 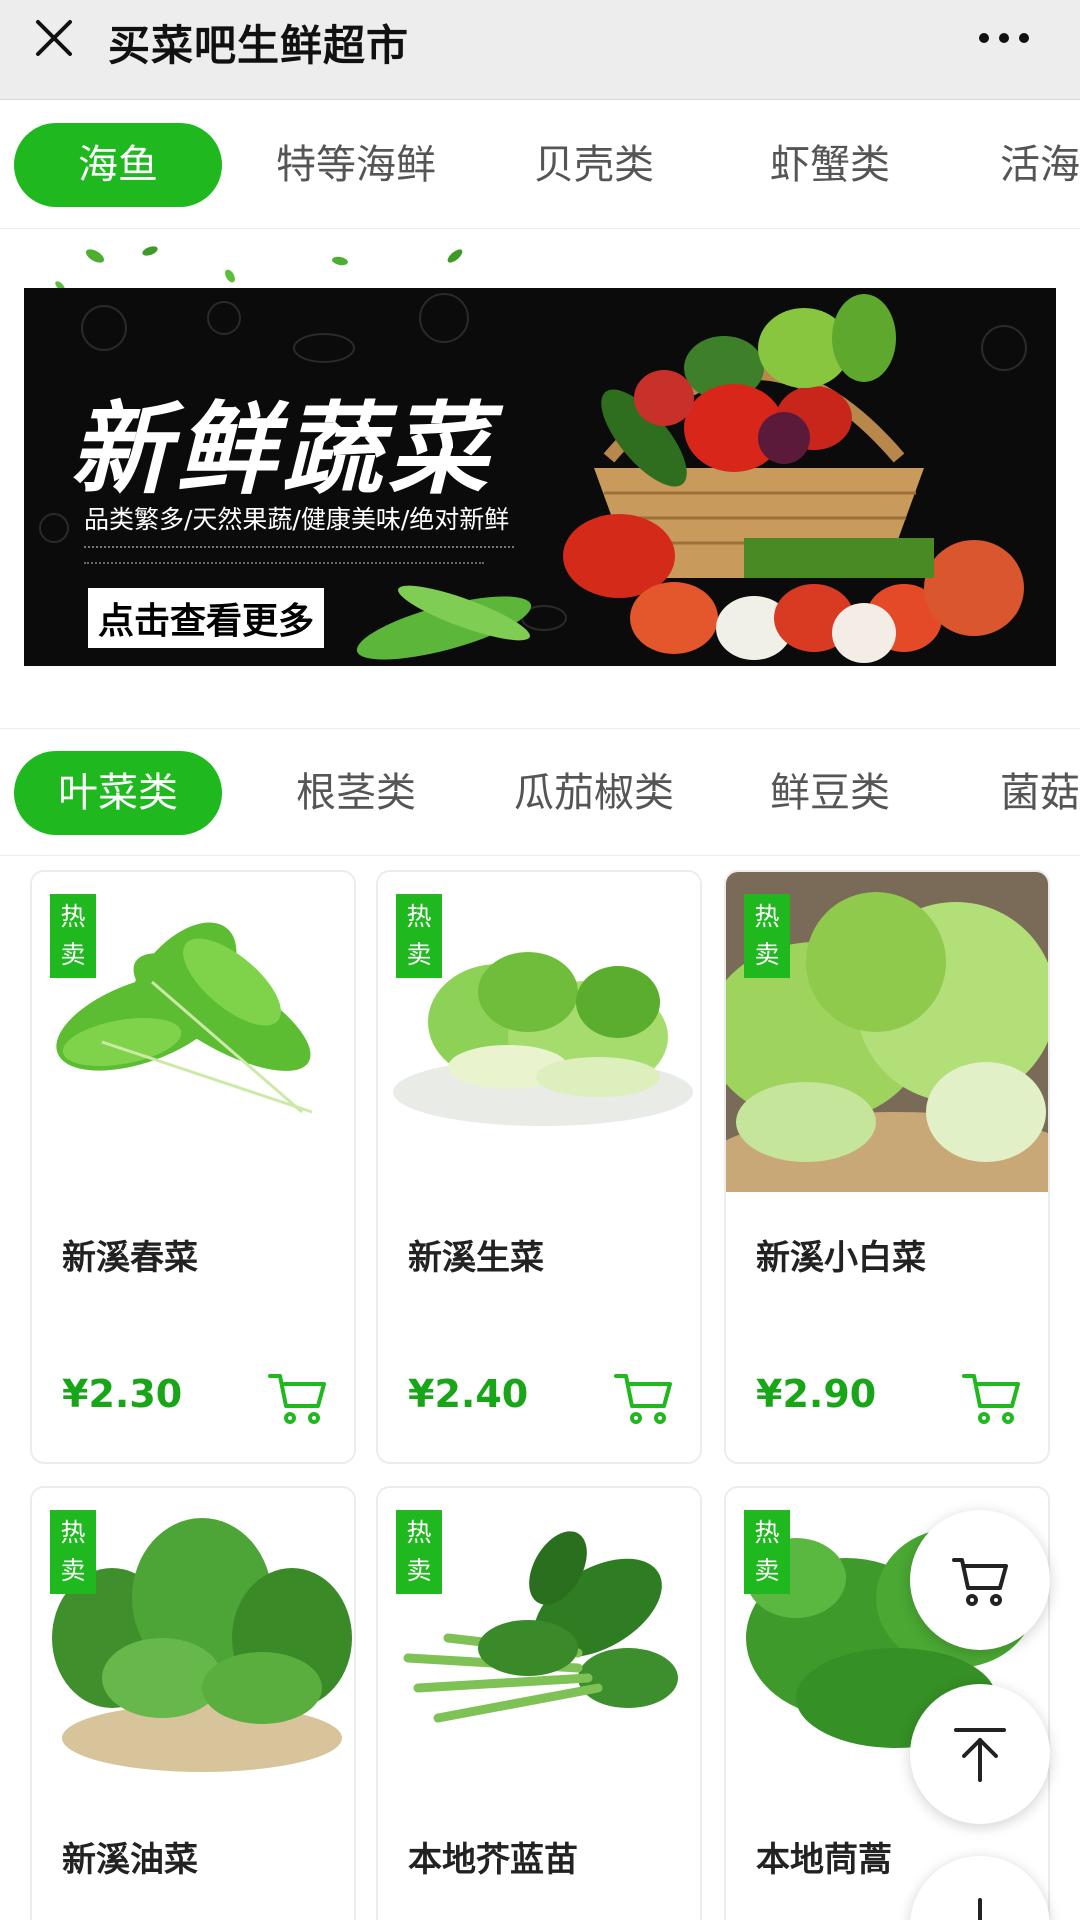 What do you see at coordinates (887, 1167) in the screenshot?
I see `product-card: 热卖 新溪小白菜 ¥2.90` at bounding box center [887, 1167].